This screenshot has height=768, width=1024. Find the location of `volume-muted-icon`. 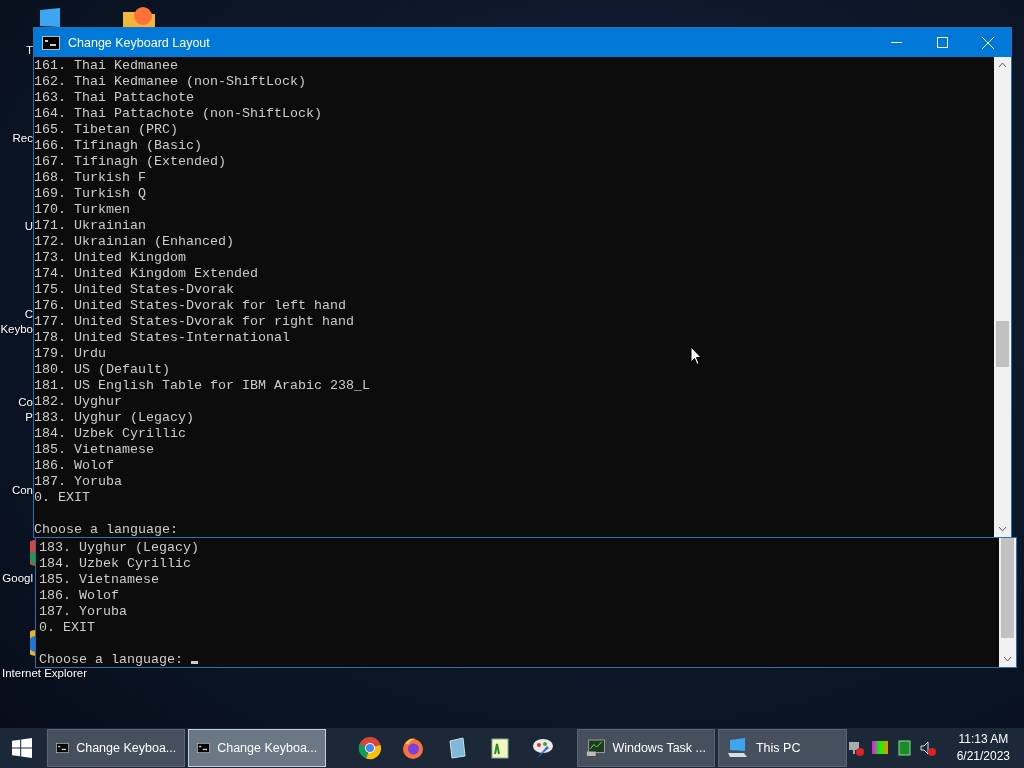

volume-muted-icon is located at coordinates (927, 748).